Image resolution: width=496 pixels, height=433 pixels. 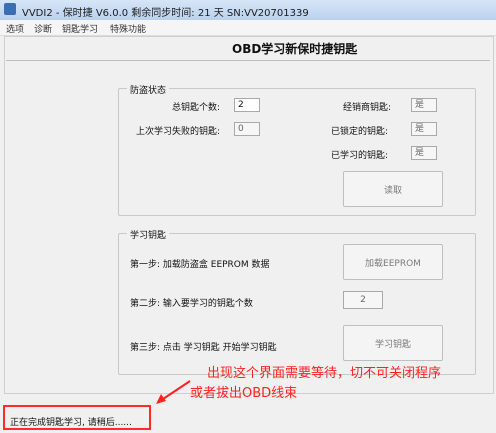 I want to click on load-eeprom-button: 加载EEPROM, so click(x=393, y=262).